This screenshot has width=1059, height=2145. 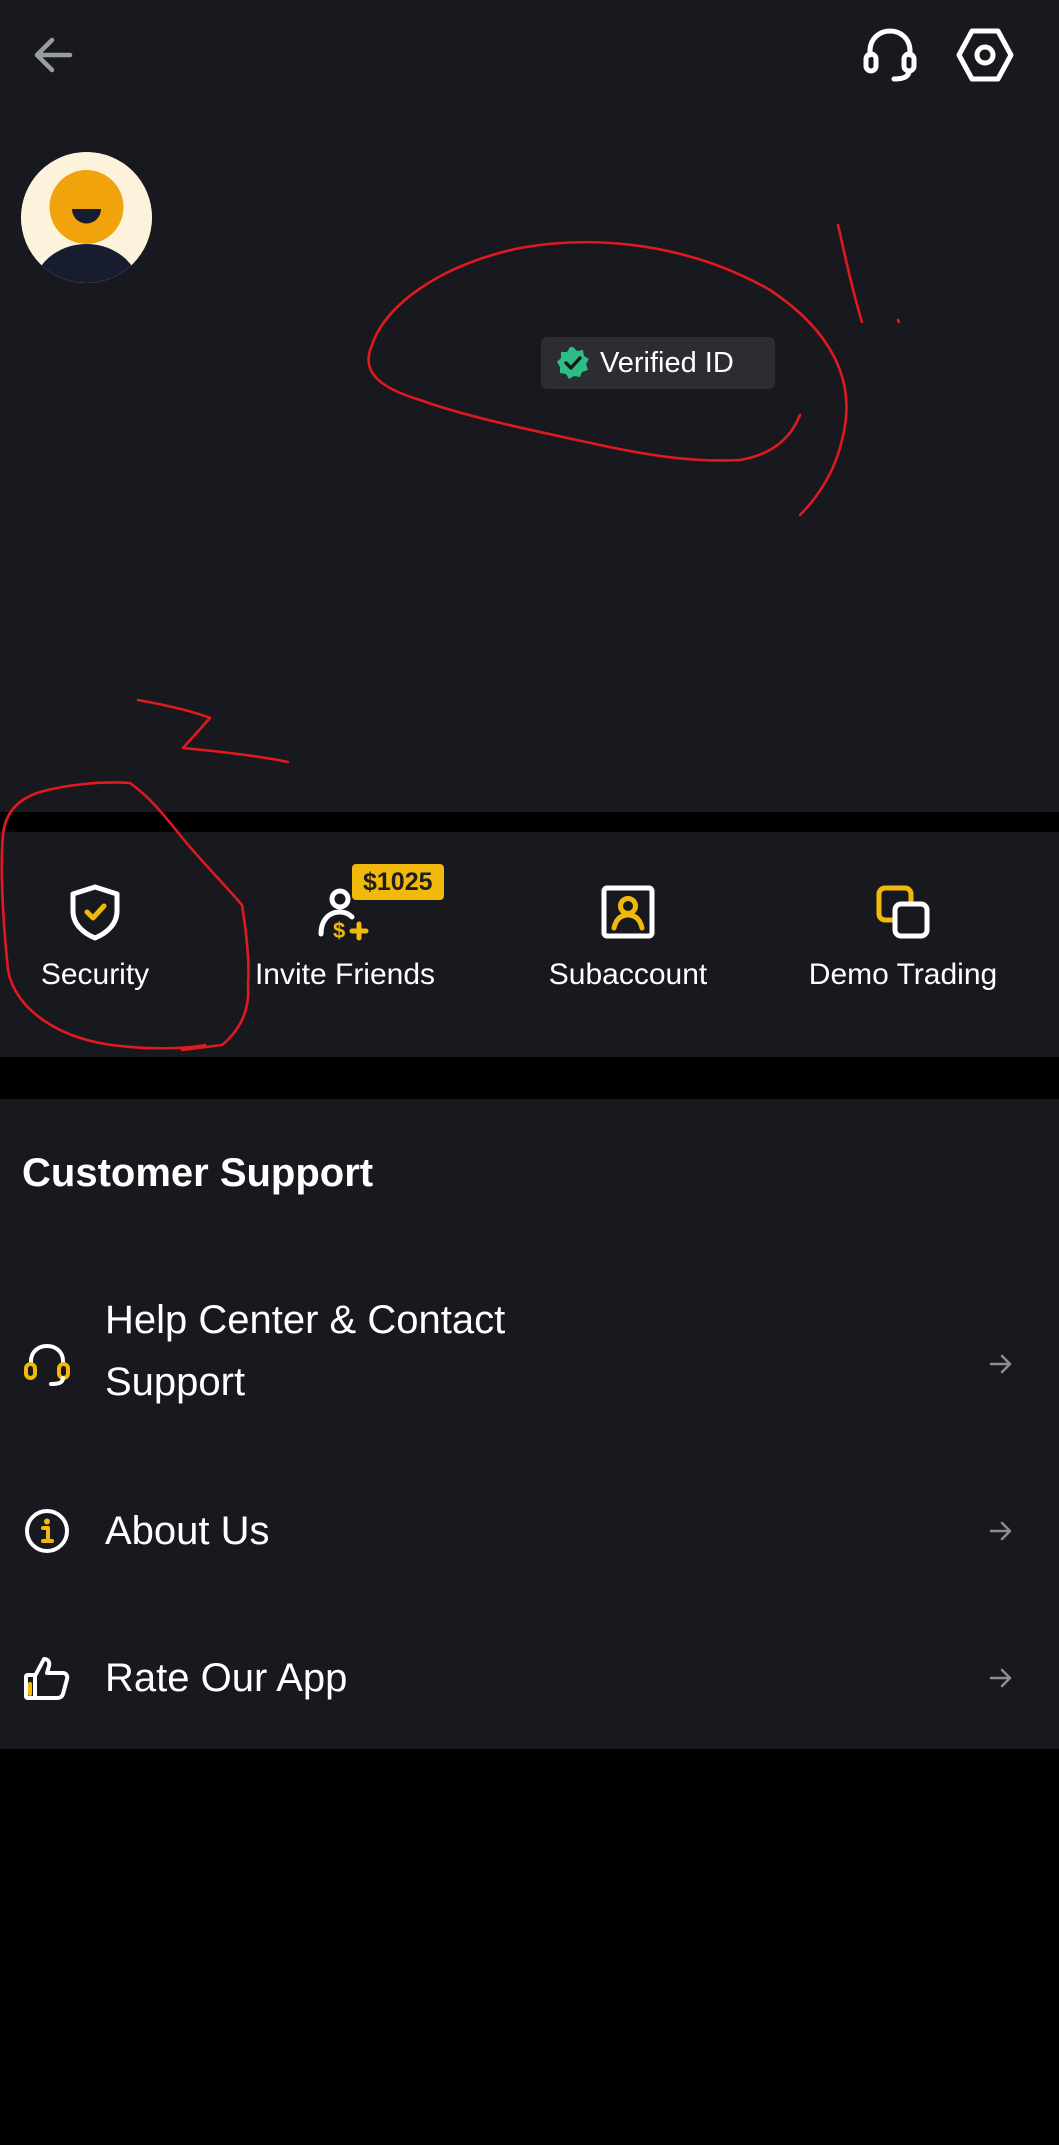 What do you see at coordinates (226, 1678) in the screenshot?
I see `rate-app-label: Rate Our App` at bounding box center [226, 1678].